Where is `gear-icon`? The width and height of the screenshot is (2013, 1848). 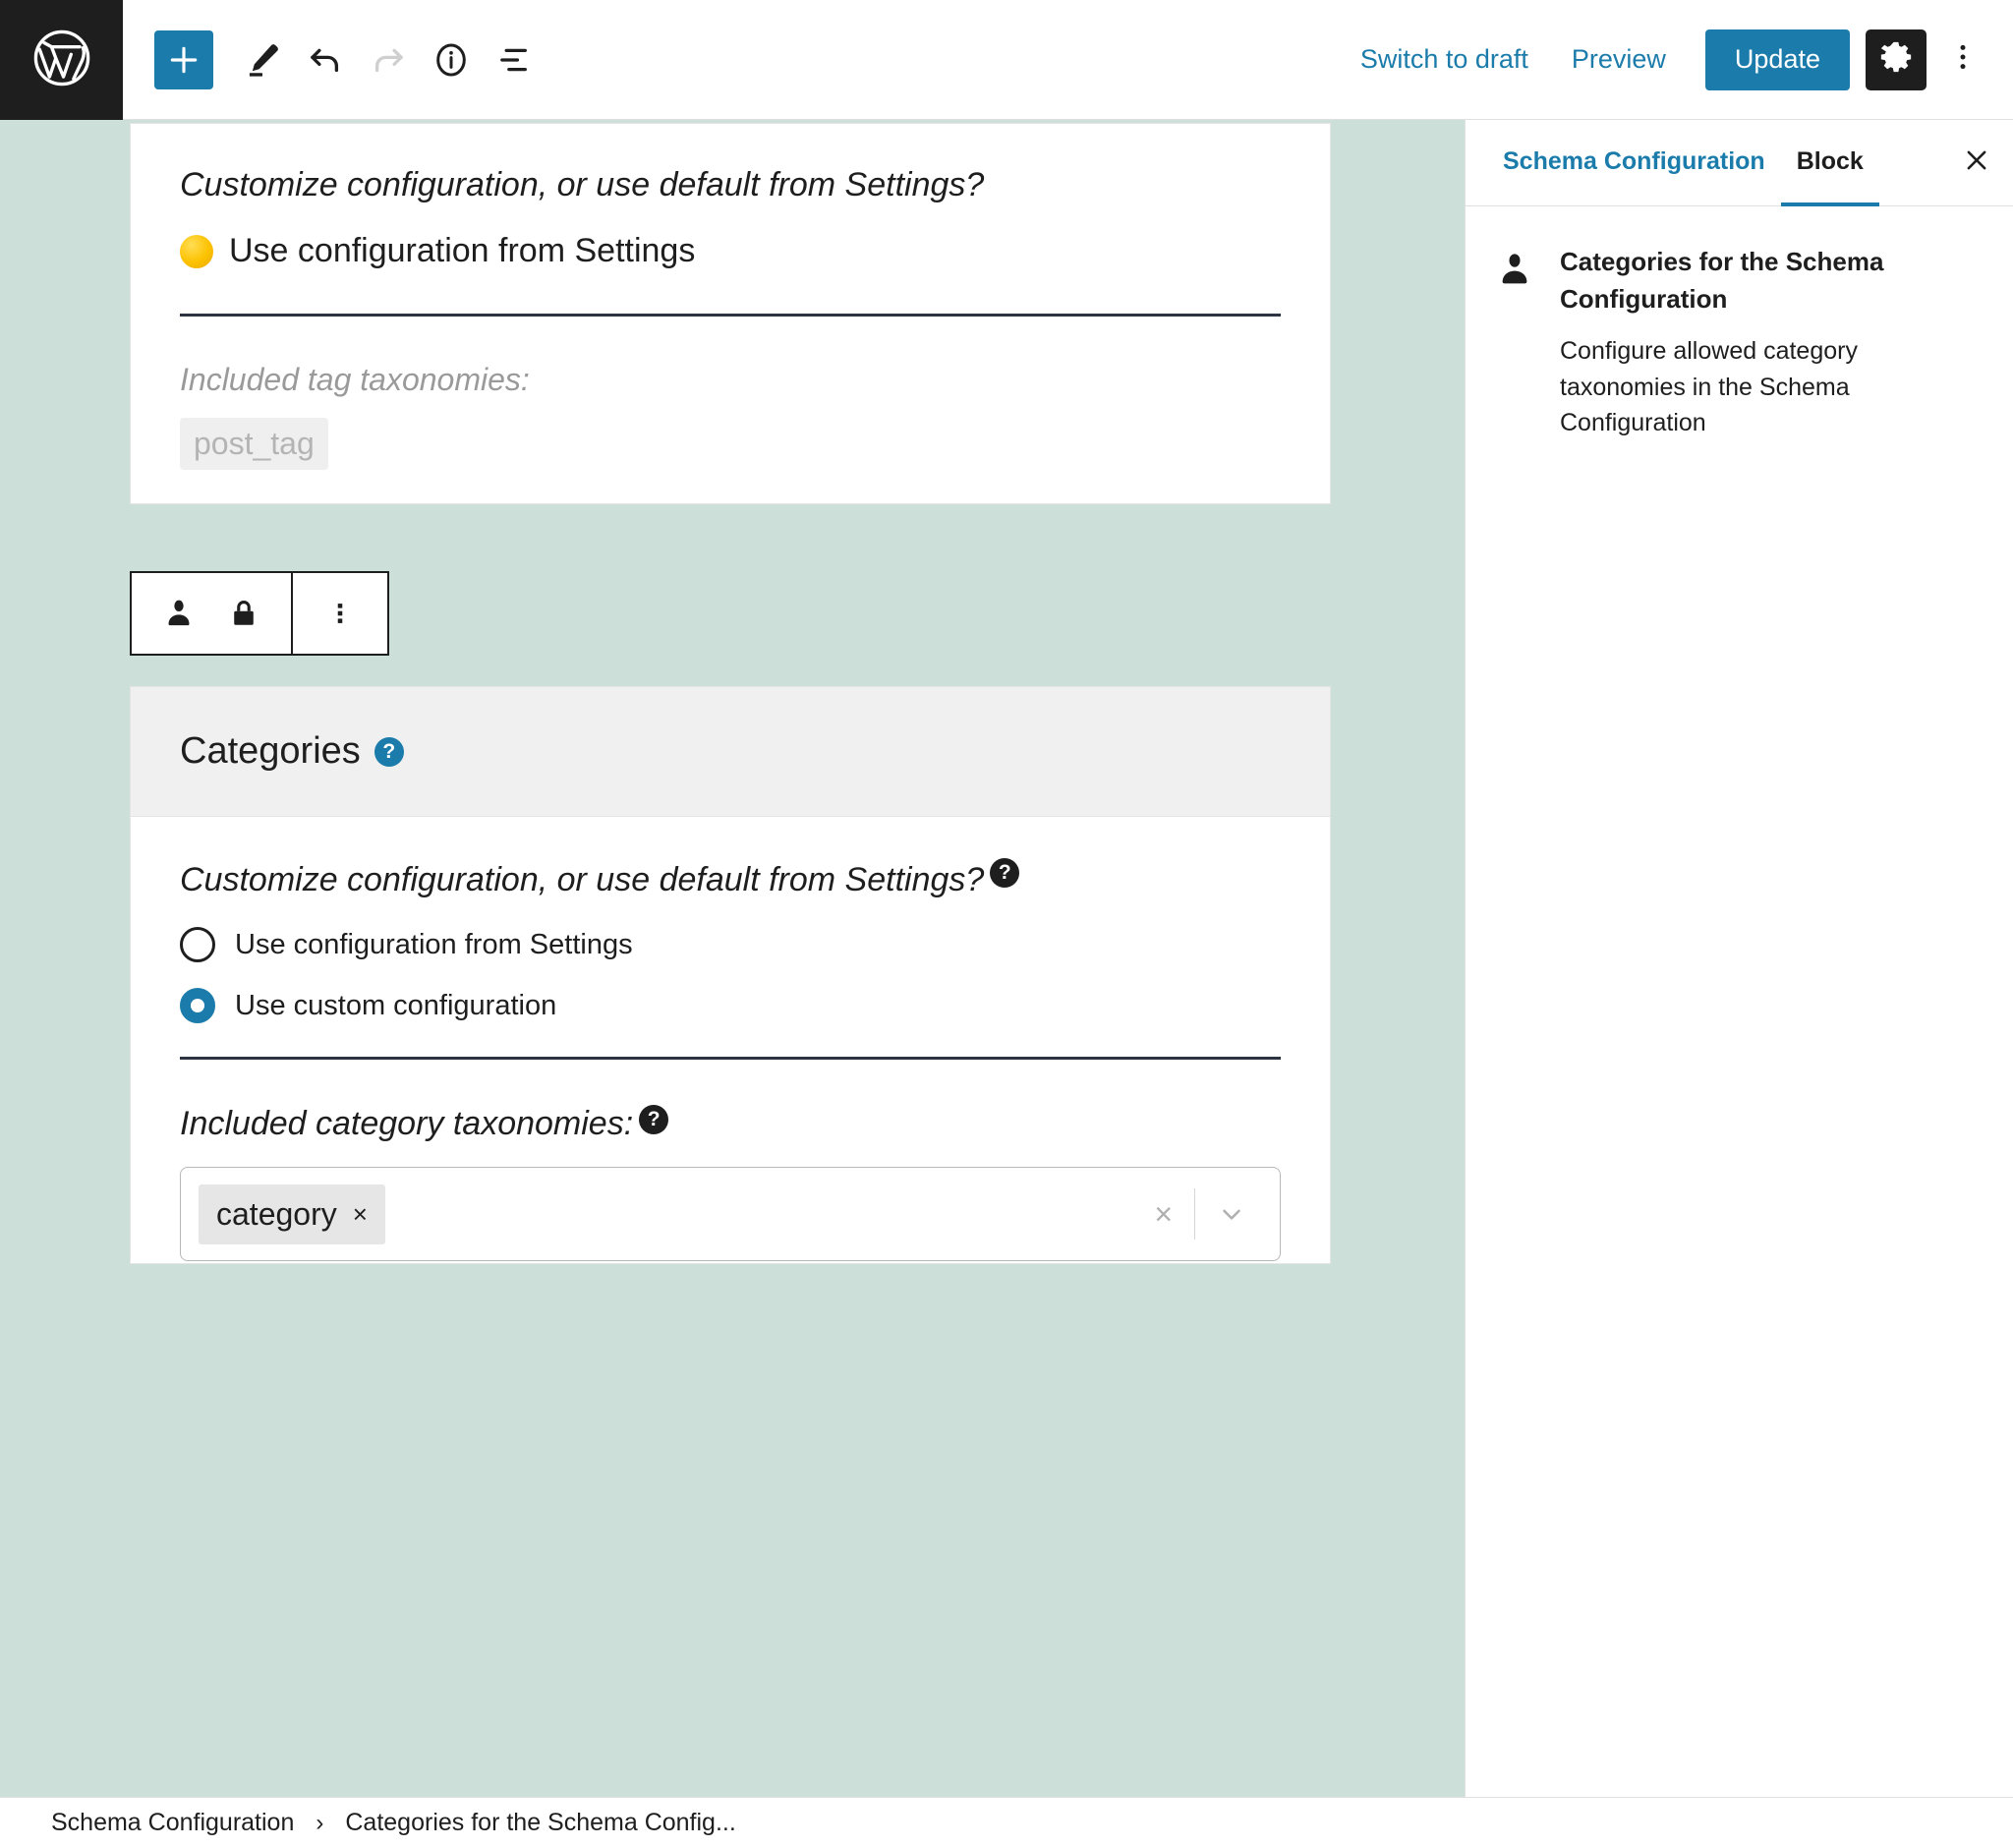
gear-icon is located at coordinates (1896, 60).